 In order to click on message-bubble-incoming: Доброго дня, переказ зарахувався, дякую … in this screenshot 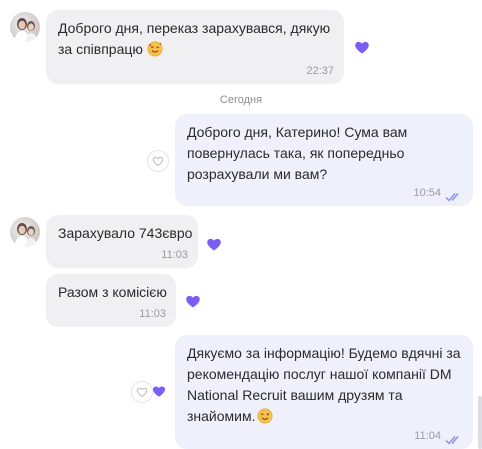, I will do `click(195, 47)`.